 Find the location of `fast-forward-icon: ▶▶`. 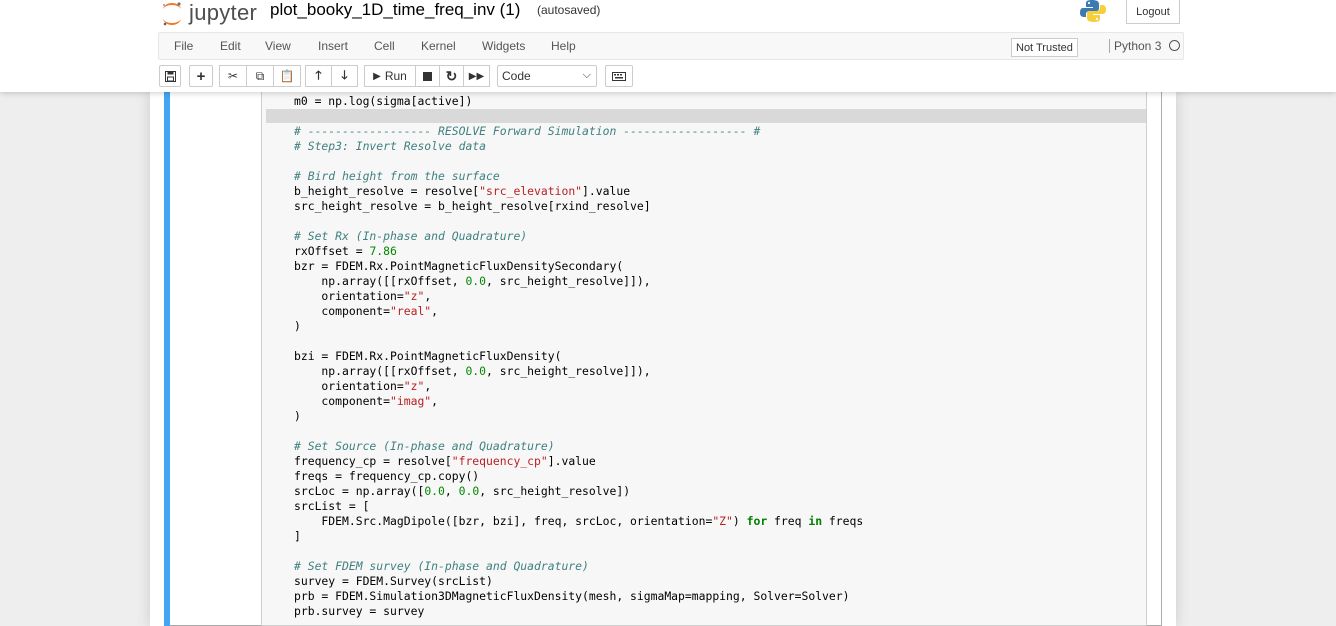

fast-forward-icon: ▶▶ is located at coordinates (476, 76).